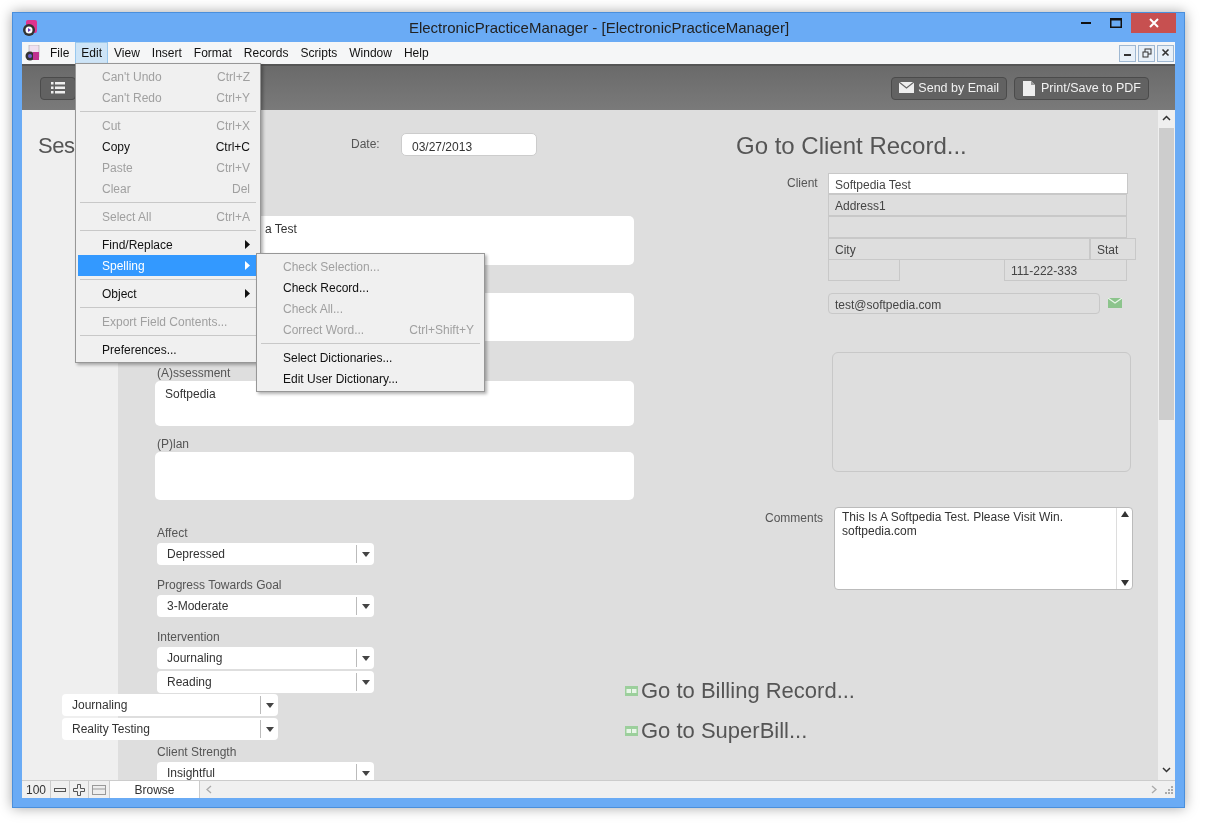 The height and width of the screenshot is (828, 1205). What do you see at coordinates (319, 53) in the screenshot?
I see `menu-item: Scripts` at bounding box center [319, 53].